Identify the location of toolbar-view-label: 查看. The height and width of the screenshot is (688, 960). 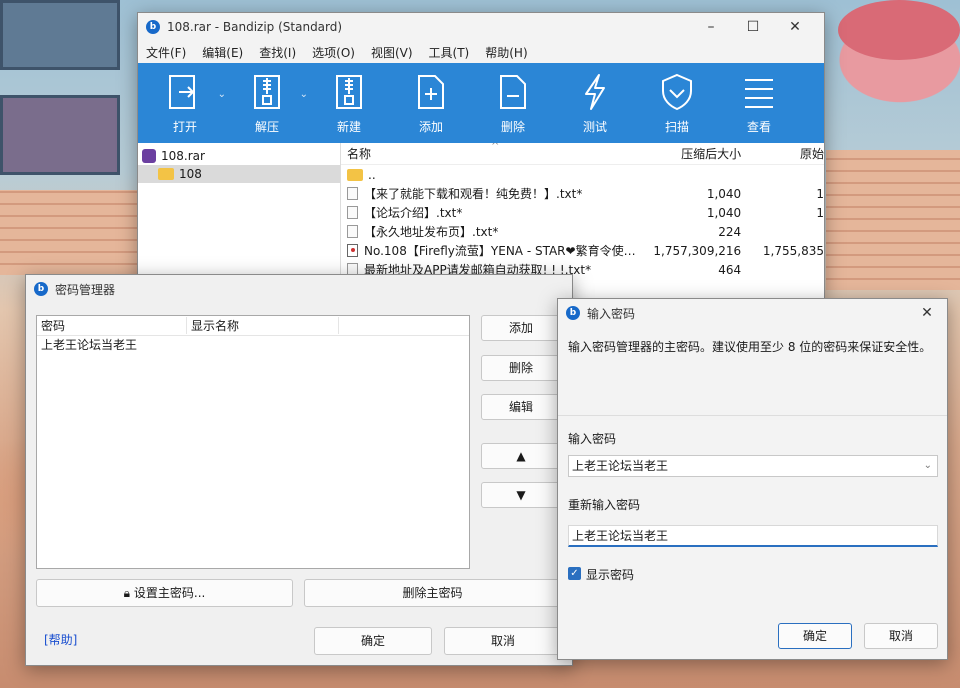
(758, 126).